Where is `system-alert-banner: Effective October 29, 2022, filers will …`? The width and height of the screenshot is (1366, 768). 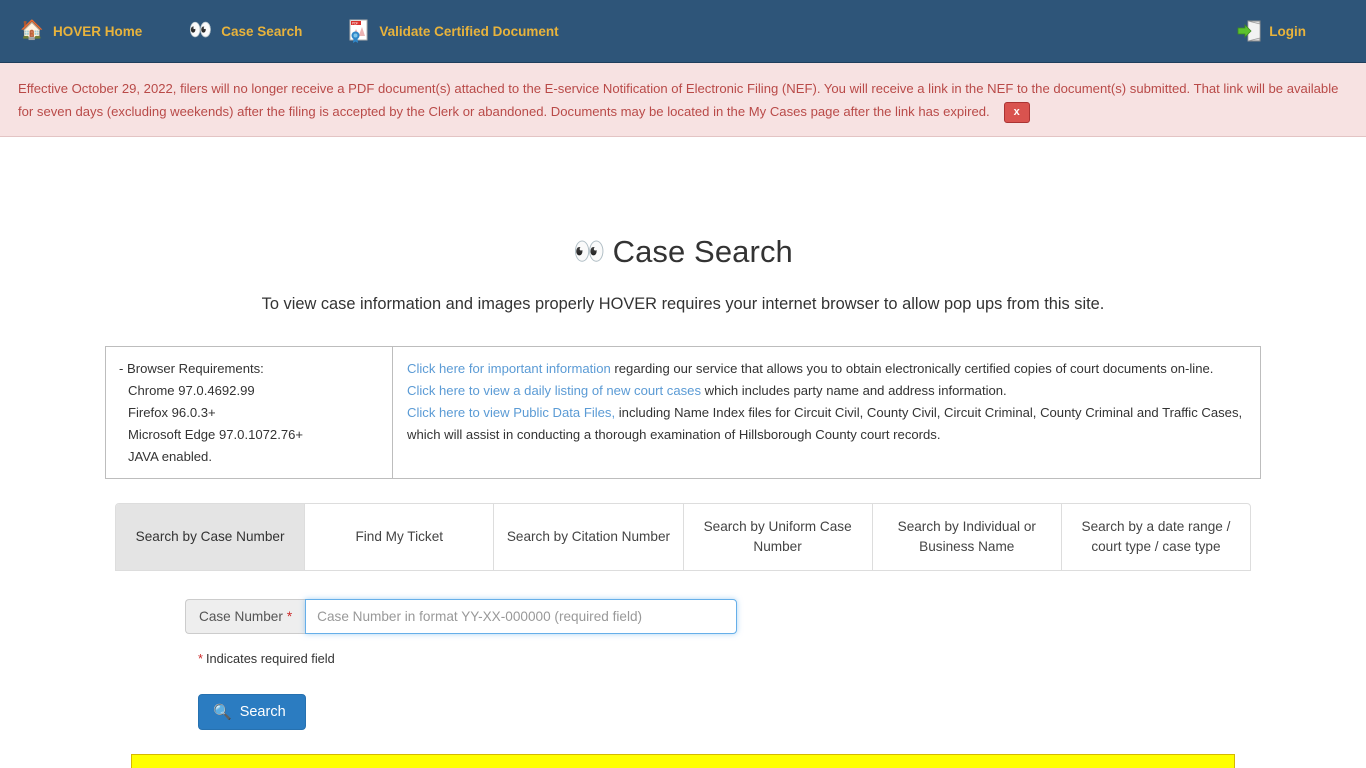
system-alert-banner: Effective October 29, 2022, filers will … is located at coordinates (683, 100).